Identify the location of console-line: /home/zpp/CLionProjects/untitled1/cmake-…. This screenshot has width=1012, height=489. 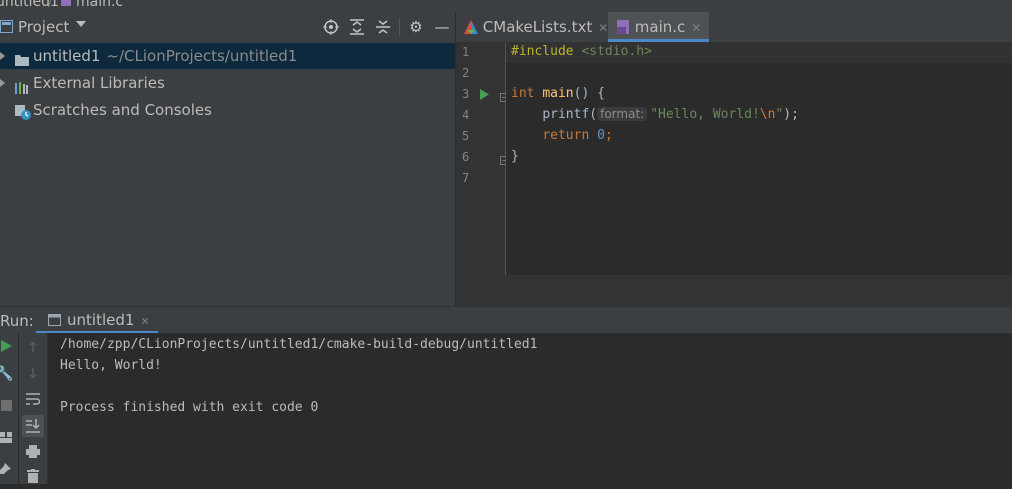
(299, 344).